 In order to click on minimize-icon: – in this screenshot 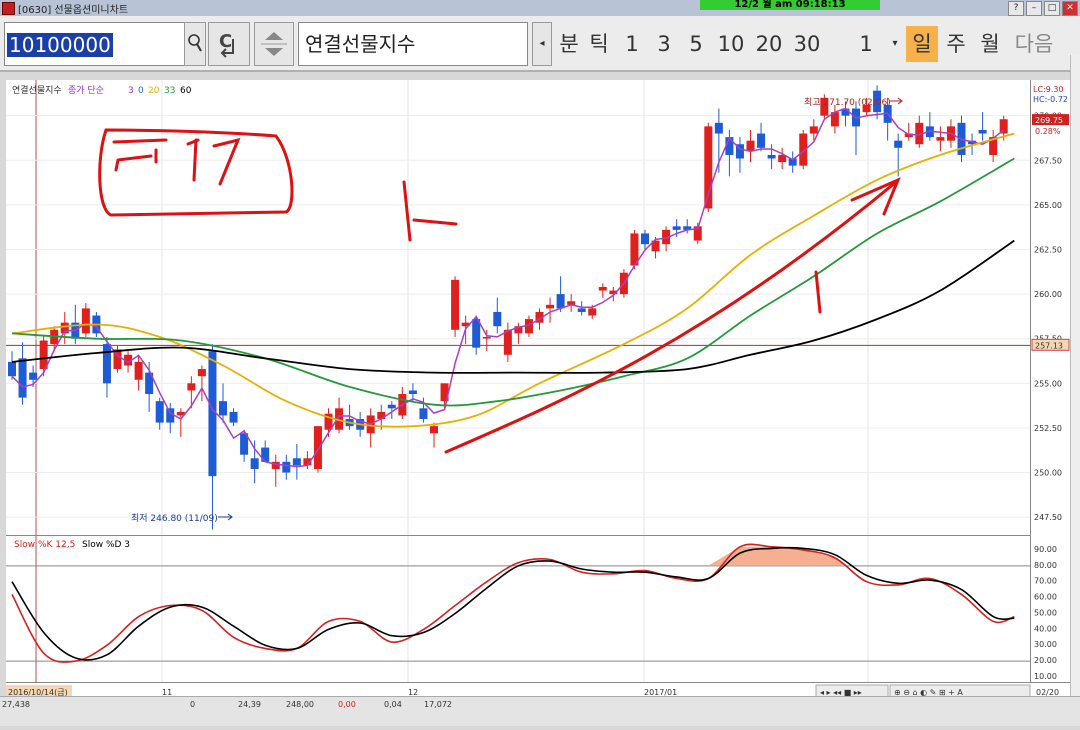, I will do `click(1034, 8)`.